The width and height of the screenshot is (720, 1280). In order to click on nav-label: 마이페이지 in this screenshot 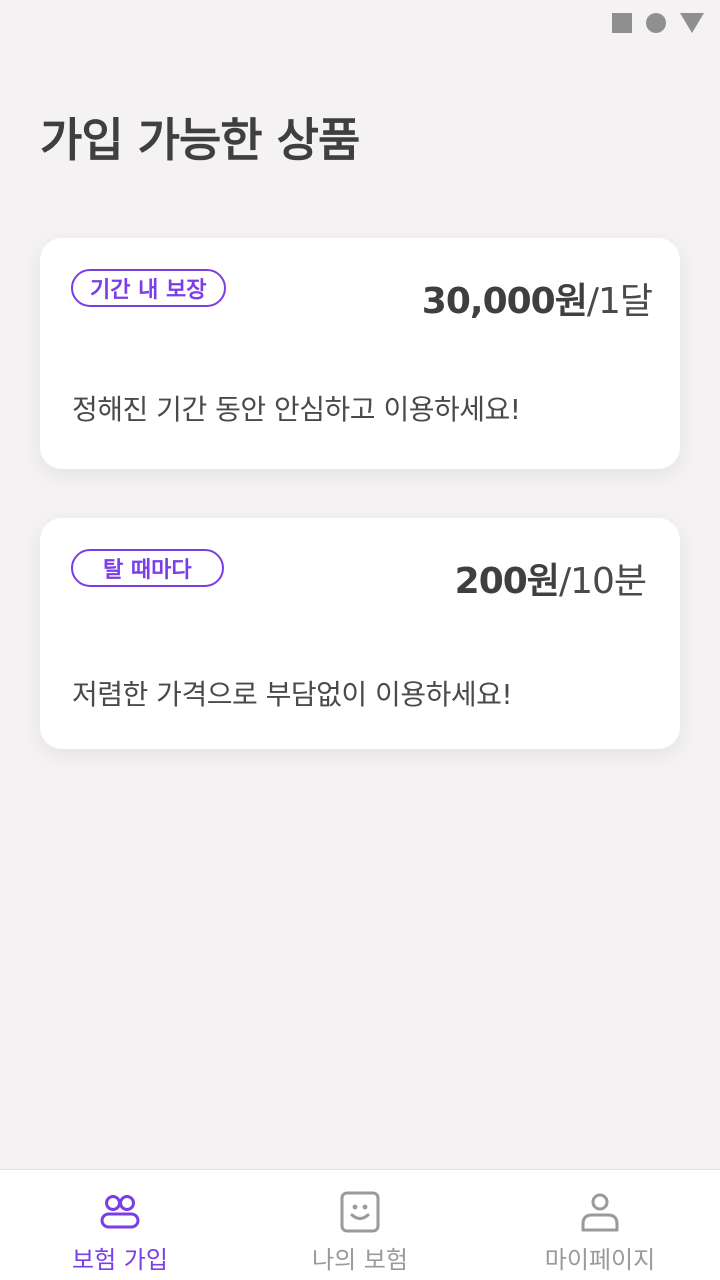, I will do `click(600, 1260)`.